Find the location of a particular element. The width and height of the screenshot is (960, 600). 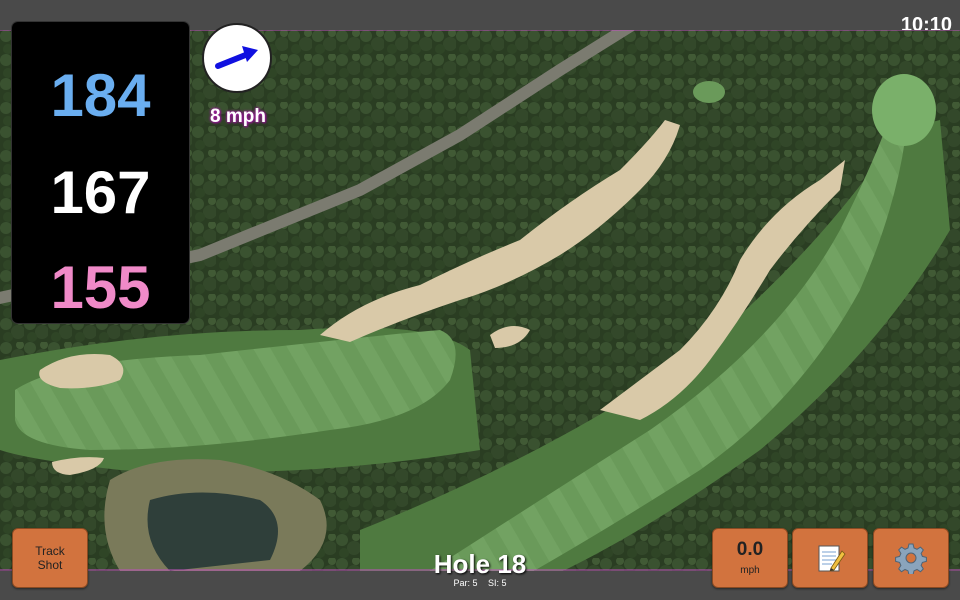

front-distance: 155 is located at coordinates (100, 287).